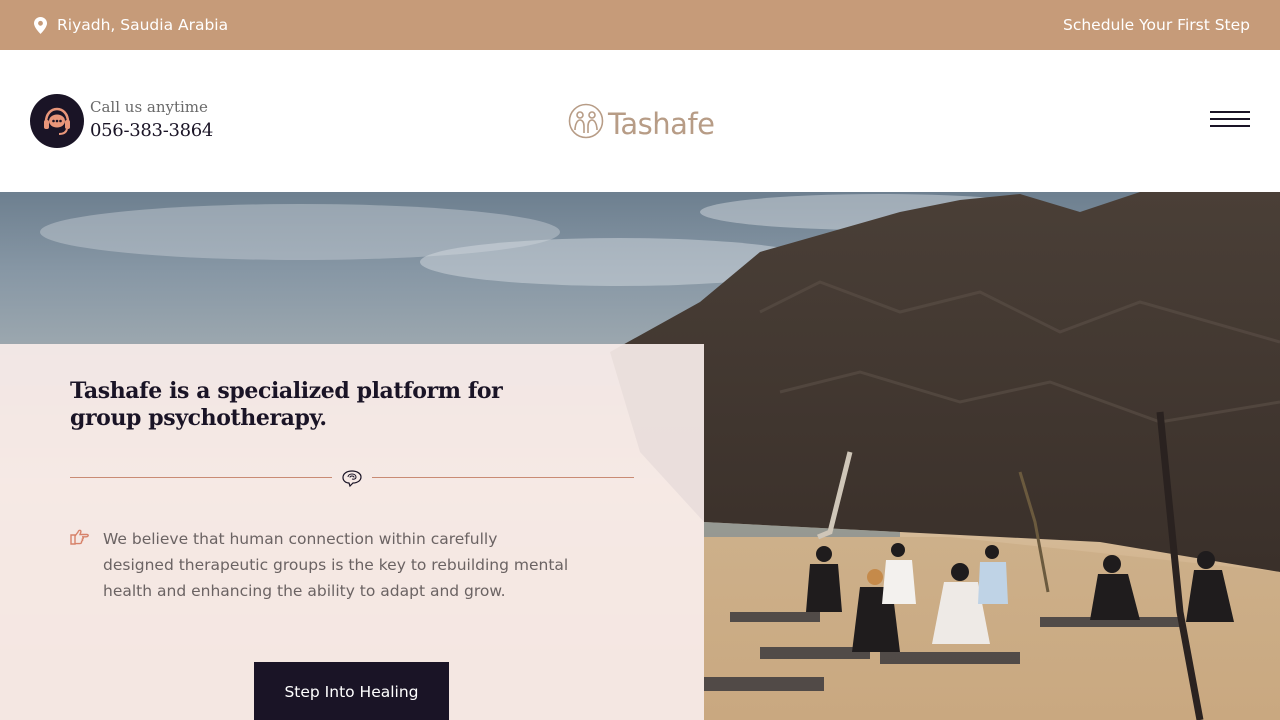  I want to click on section-divider, so click(352, 478).